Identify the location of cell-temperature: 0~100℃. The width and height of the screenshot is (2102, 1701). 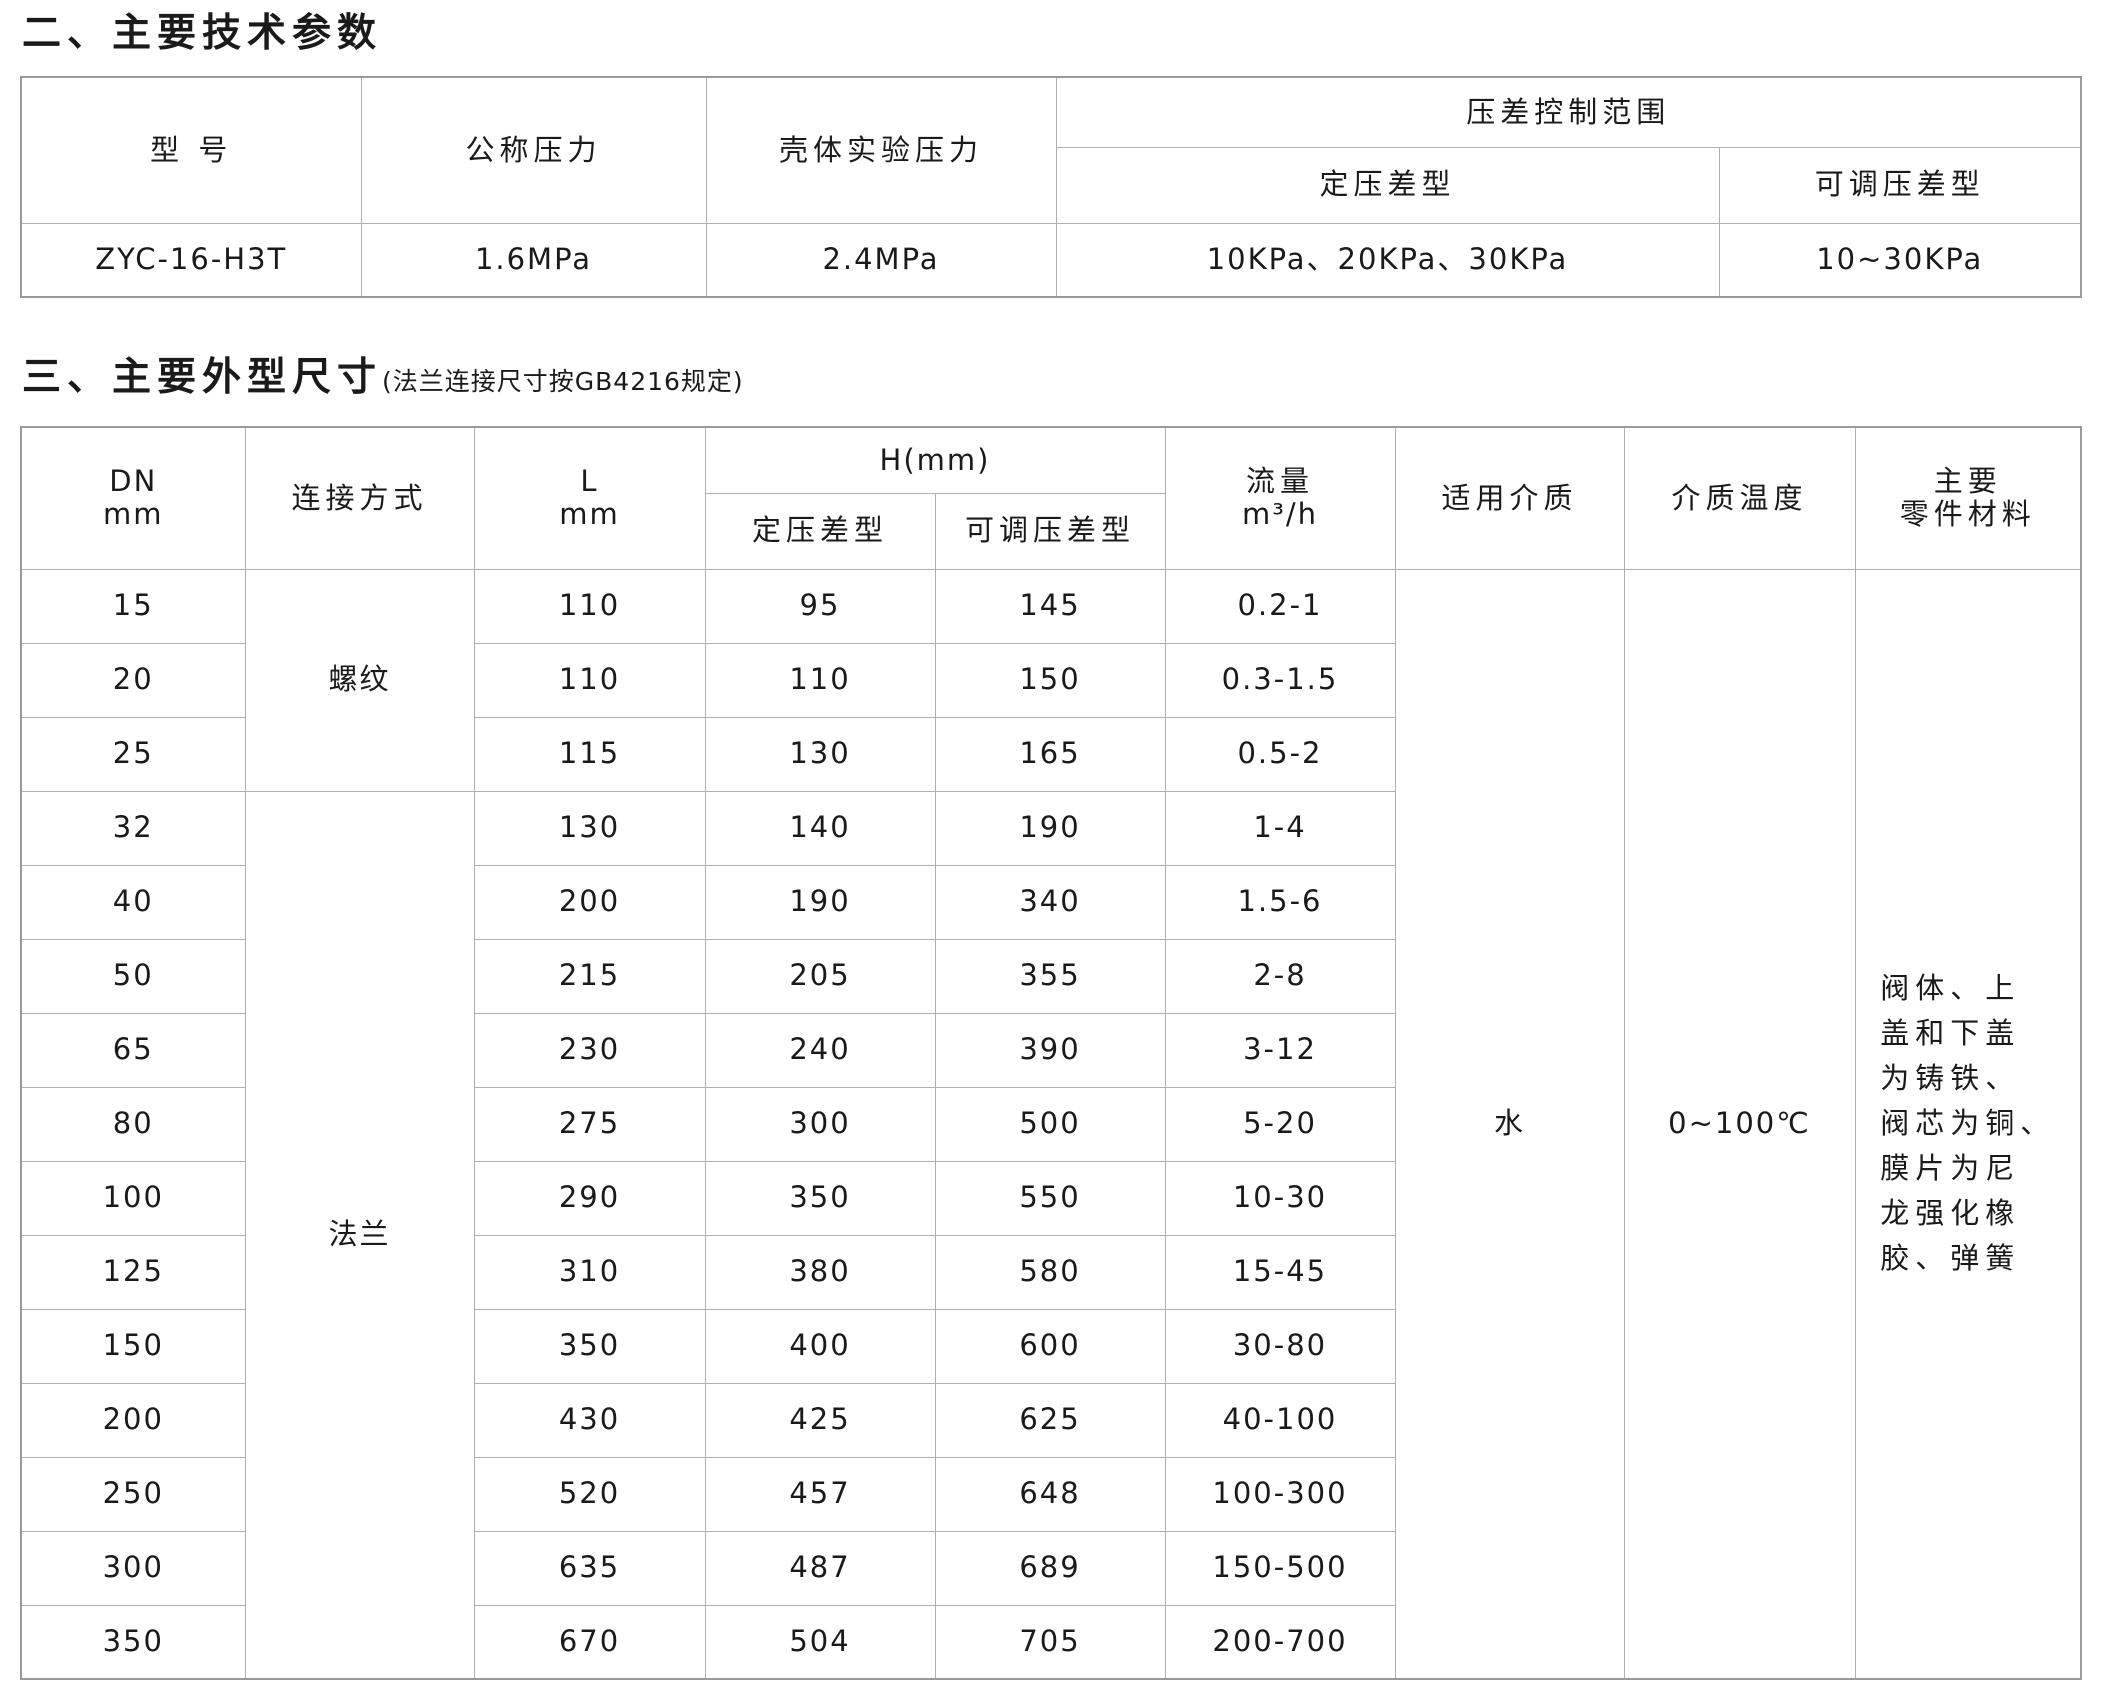
(1739, 1124).